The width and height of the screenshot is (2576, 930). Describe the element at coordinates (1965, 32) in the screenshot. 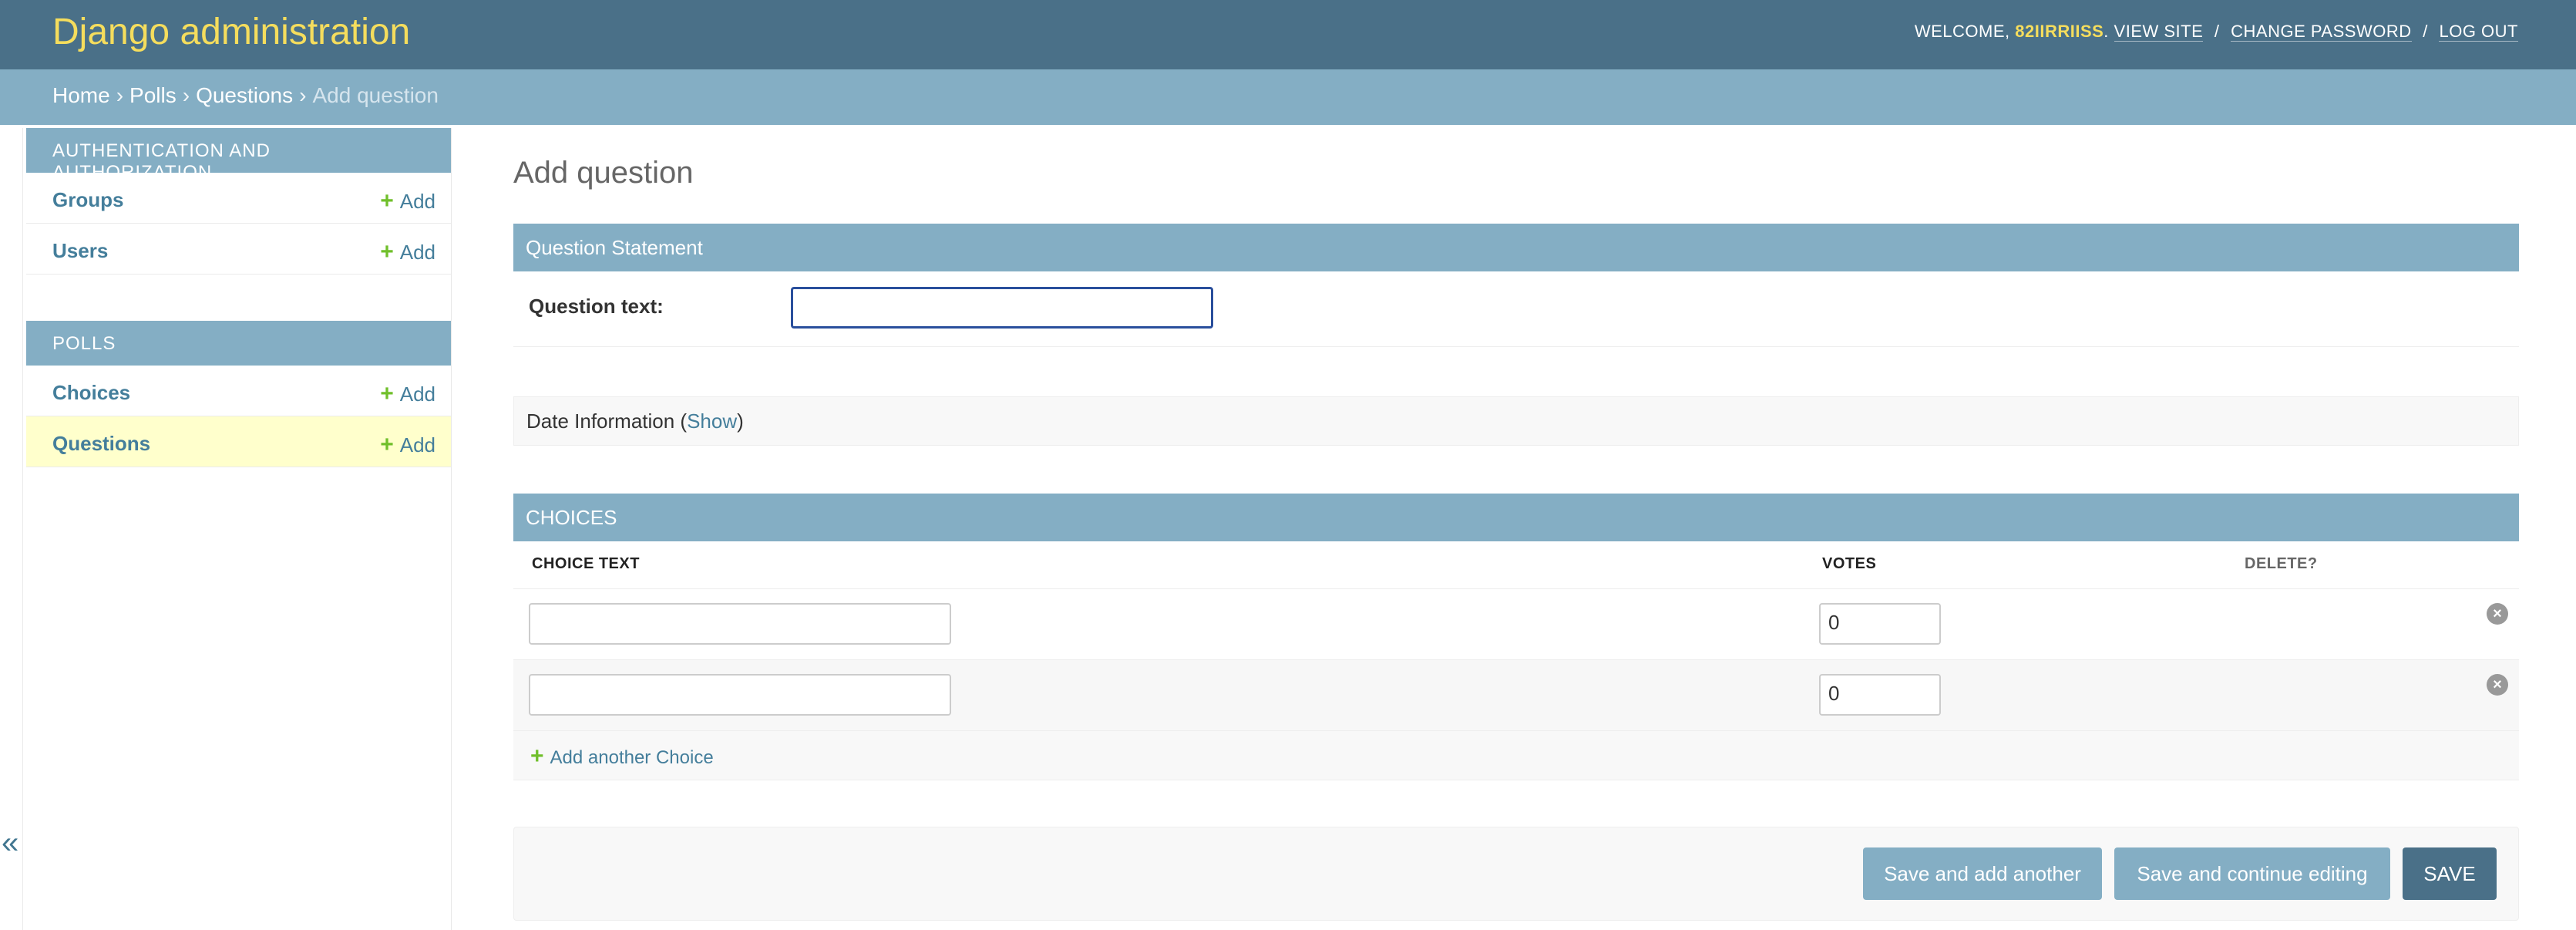

I see `welcome-text: WELCOME,` at that location.